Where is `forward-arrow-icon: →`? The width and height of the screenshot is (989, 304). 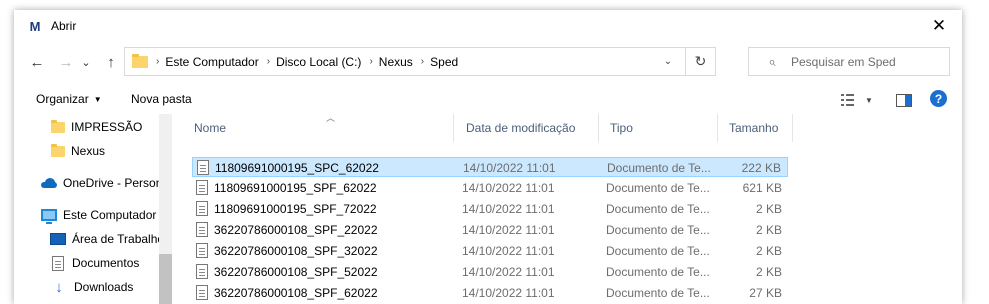 forward-arrow-icon: → is located at coordinates (66, 62).